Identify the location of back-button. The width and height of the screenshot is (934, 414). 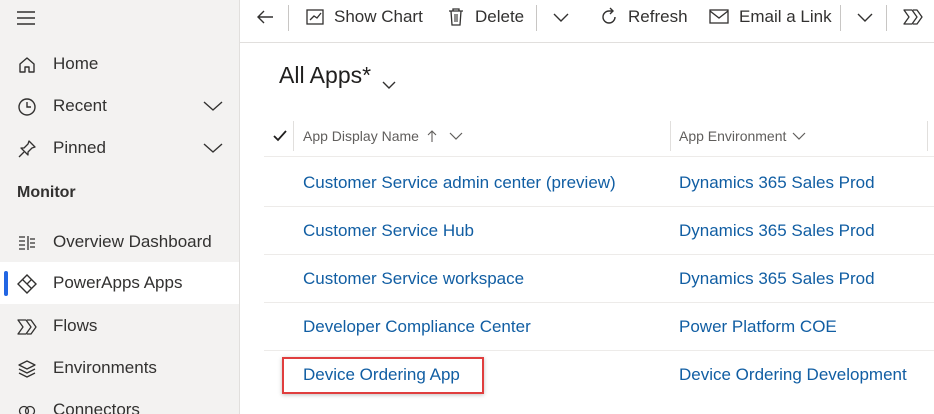
(265, 17).